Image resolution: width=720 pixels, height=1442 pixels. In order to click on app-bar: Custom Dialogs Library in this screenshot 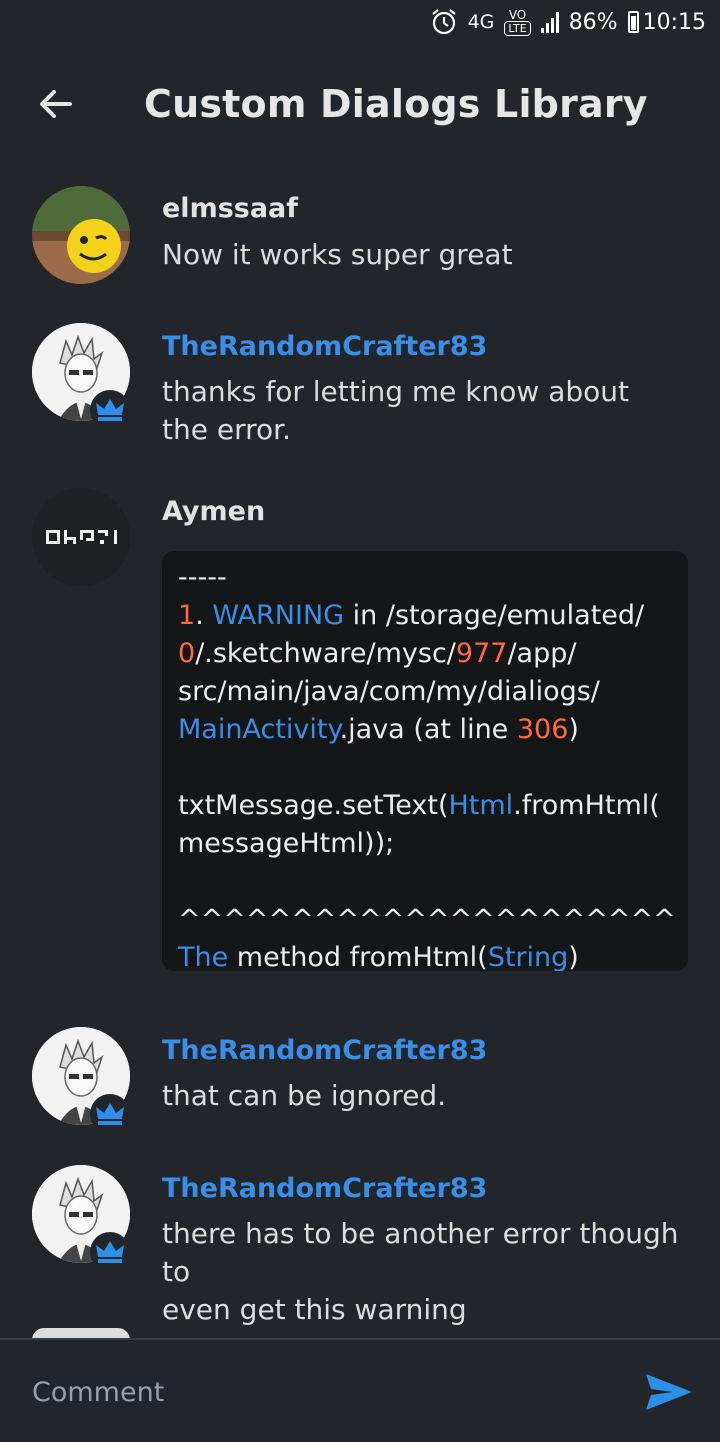, I will do `click(360, 105)`.